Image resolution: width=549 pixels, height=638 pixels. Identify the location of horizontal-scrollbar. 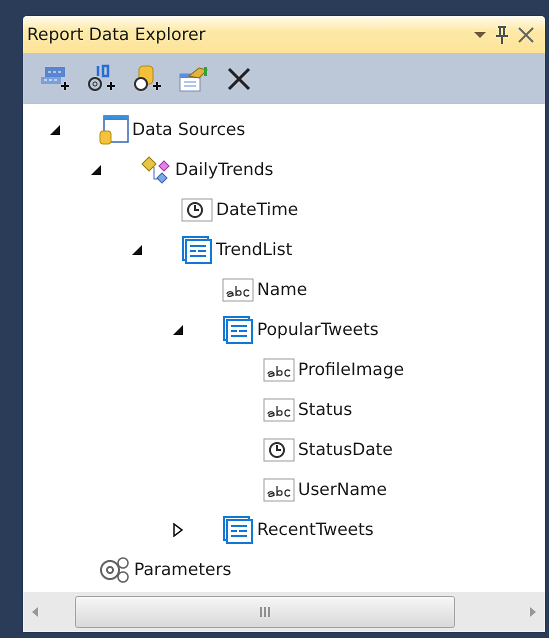
(284, 612).